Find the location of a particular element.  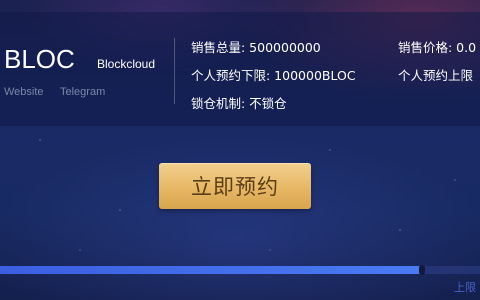

progress-cap-label: 上限 is located at coordinates (465, 287).